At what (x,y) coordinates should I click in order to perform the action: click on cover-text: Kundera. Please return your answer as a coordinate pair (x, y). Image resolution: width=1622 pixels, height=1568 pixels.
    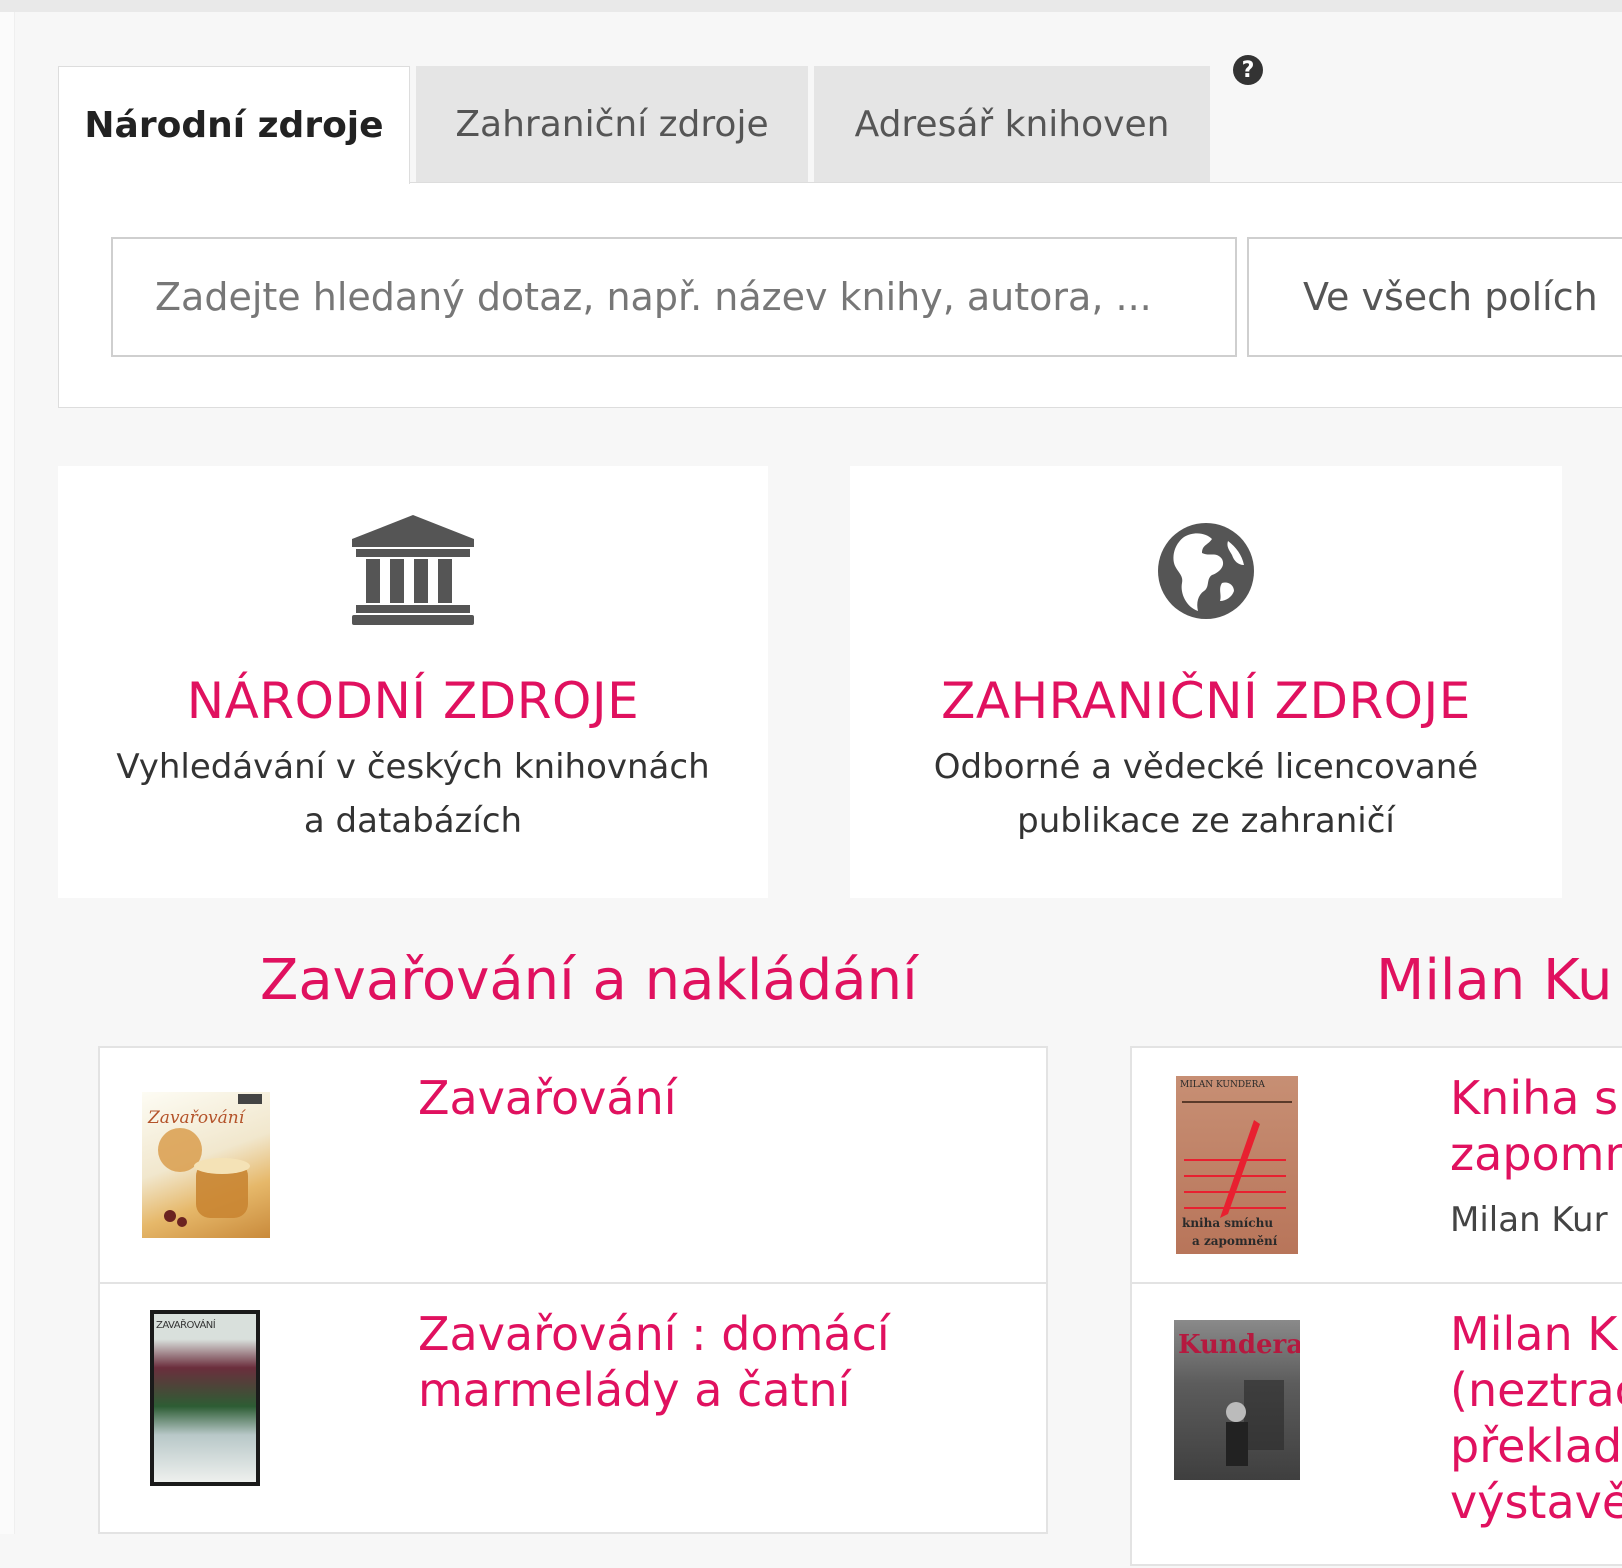
    Looking at the image, I should click on (1239, 1345).